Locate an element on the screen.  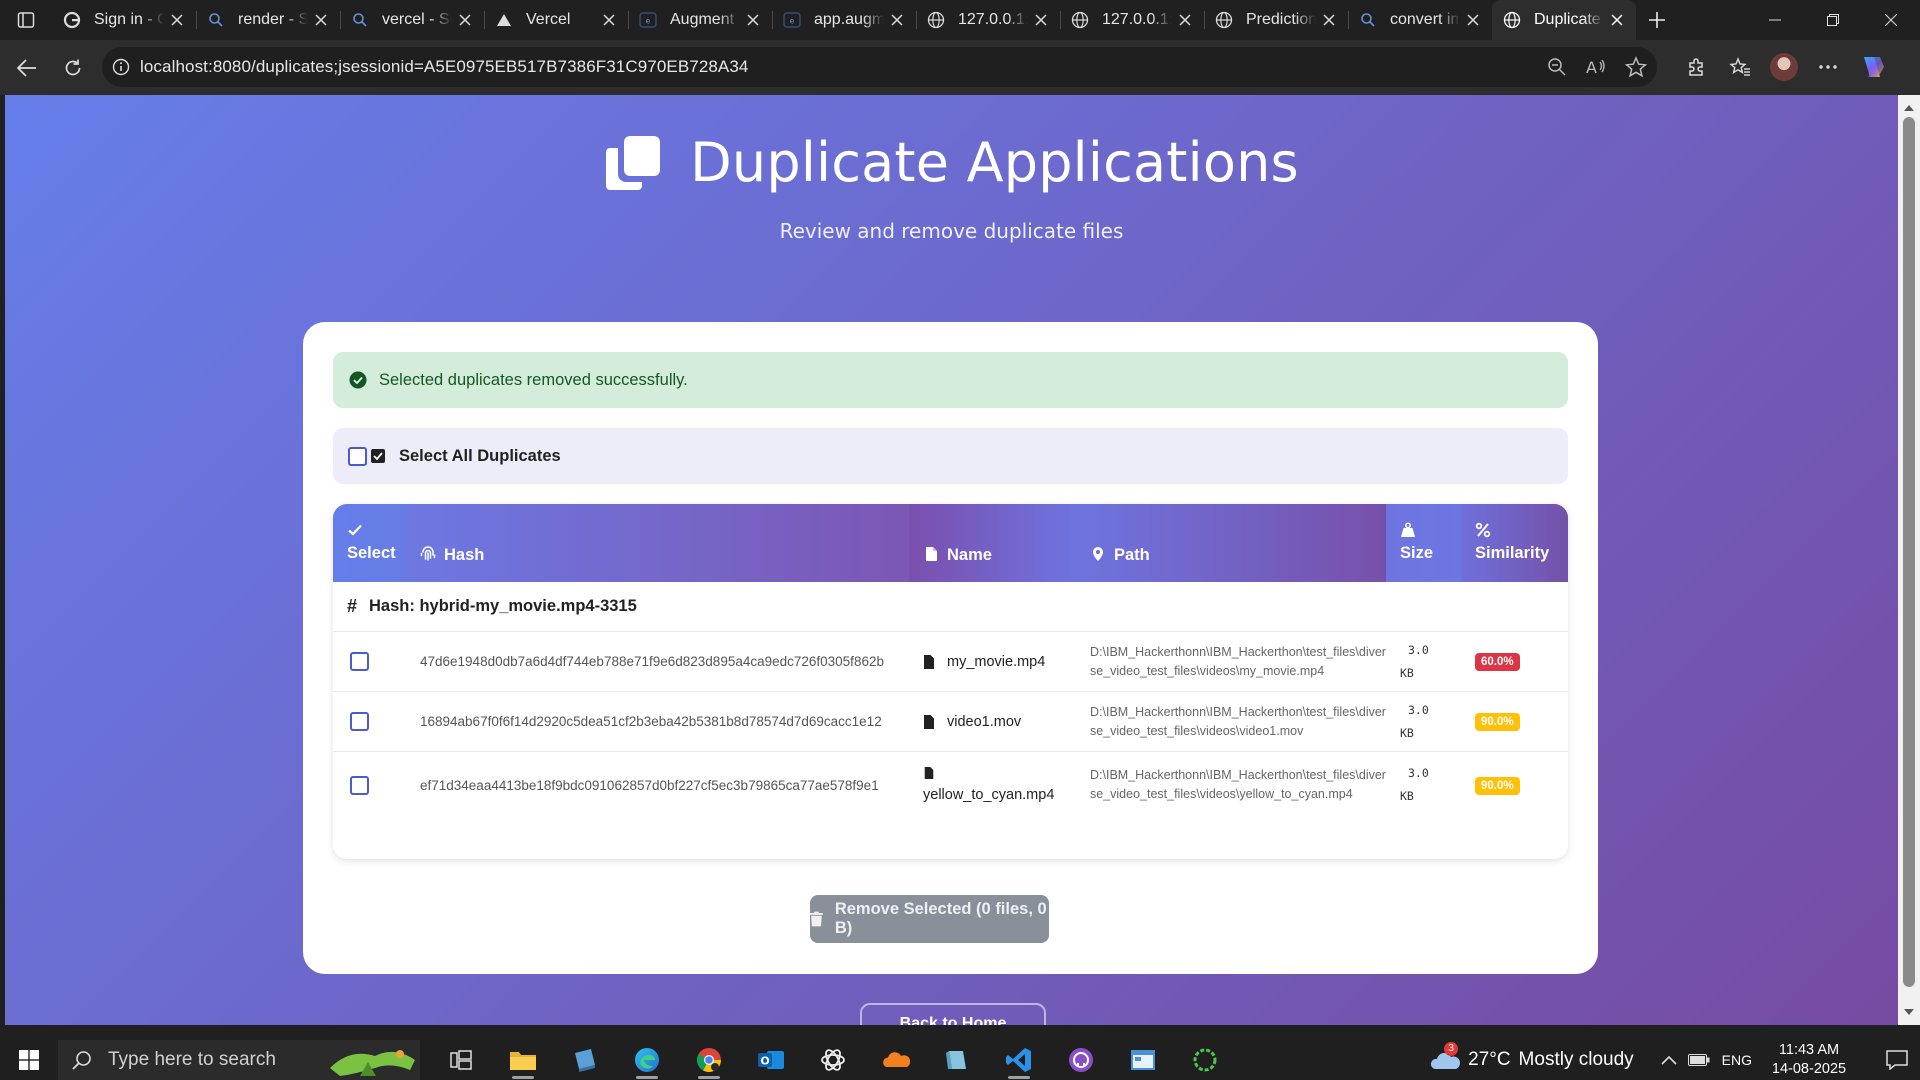
similarity-cell: 90.0% is located at coordinates (1514, 721).